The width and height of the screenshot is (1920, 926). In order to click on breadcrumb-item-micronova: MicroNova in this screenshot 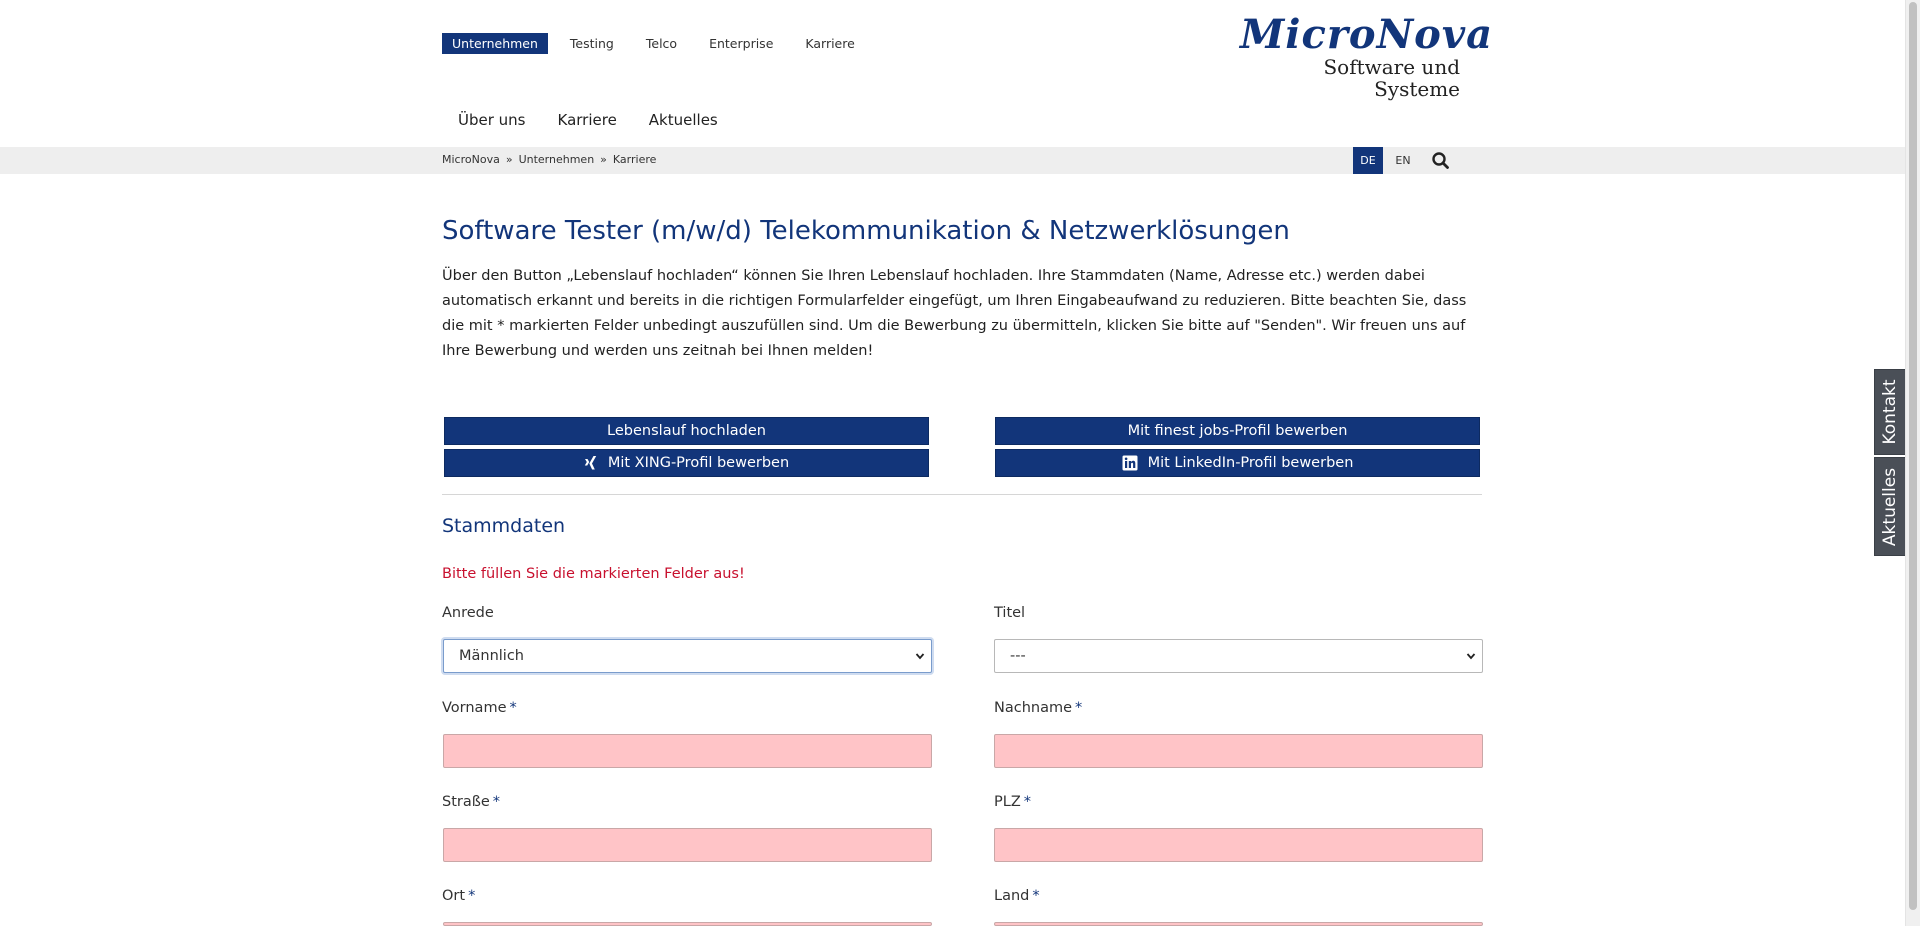, I will do `click(471, 159)`.